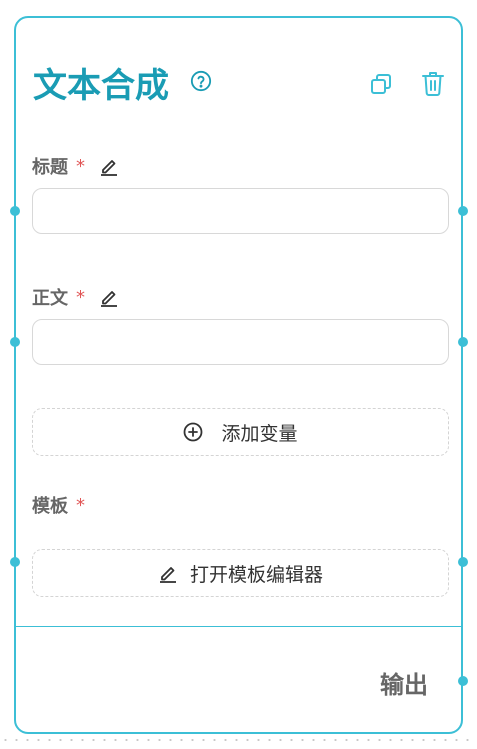  I want to click on add-variable-label: 添加变量, so click(259, 433).